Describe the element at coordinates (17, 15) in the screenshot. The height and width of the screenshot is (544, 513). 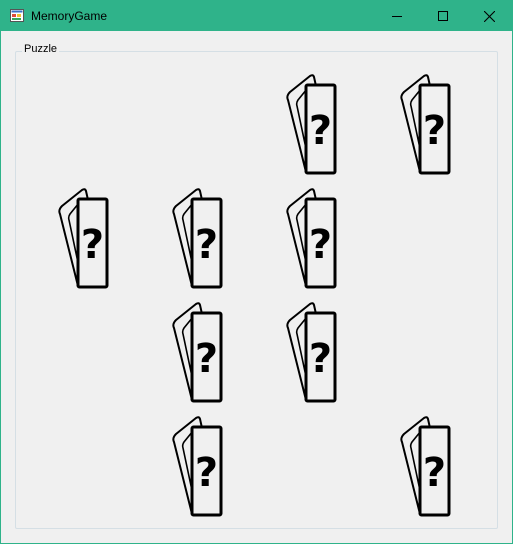
I see `app-icon` at that location.